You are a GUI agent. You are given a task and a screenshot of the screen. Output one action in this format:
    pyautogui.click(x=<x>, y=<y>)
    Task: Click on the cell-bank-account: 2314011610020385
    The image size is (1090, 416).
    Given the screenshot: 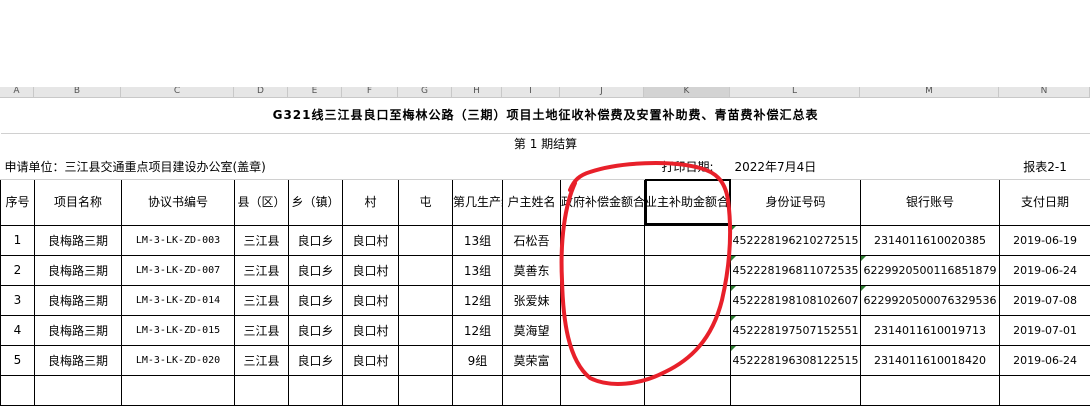 What is the action you would take?
    pyautogui.click(x=930, y=240)
    